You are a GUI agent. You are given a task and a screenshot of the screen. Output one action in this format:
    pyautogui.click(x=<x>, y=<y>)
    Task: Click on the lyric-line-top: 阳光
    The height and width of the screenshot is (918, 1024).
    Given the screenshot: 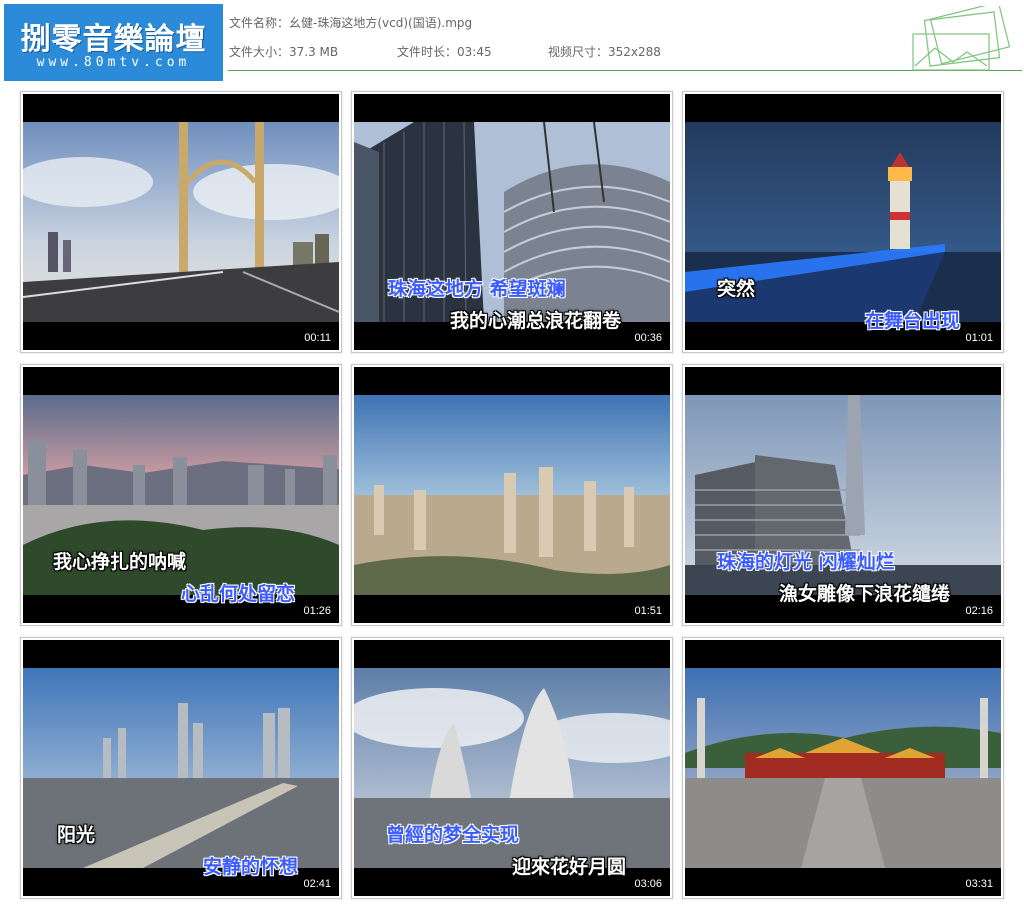 What is the action you would take?
    pyautogui.click(x=76, y=835)
    